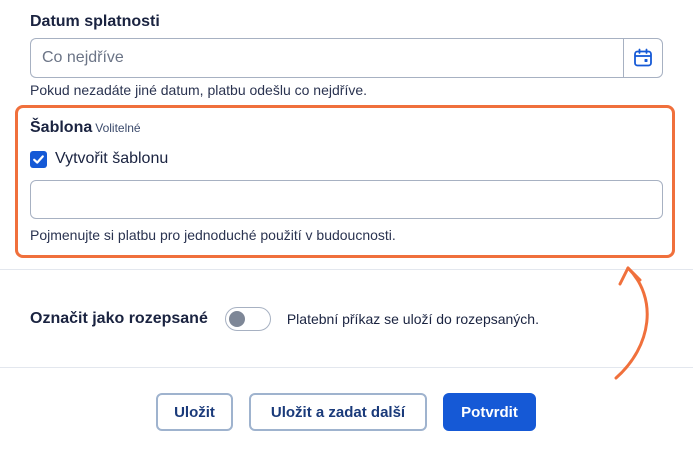 Image resolution: width=693 pixels, height=450 pixels. Describe the element at coordinates (95, 21) in the screenshot. I see `due-date-label: Datum splatnosti` at that location.